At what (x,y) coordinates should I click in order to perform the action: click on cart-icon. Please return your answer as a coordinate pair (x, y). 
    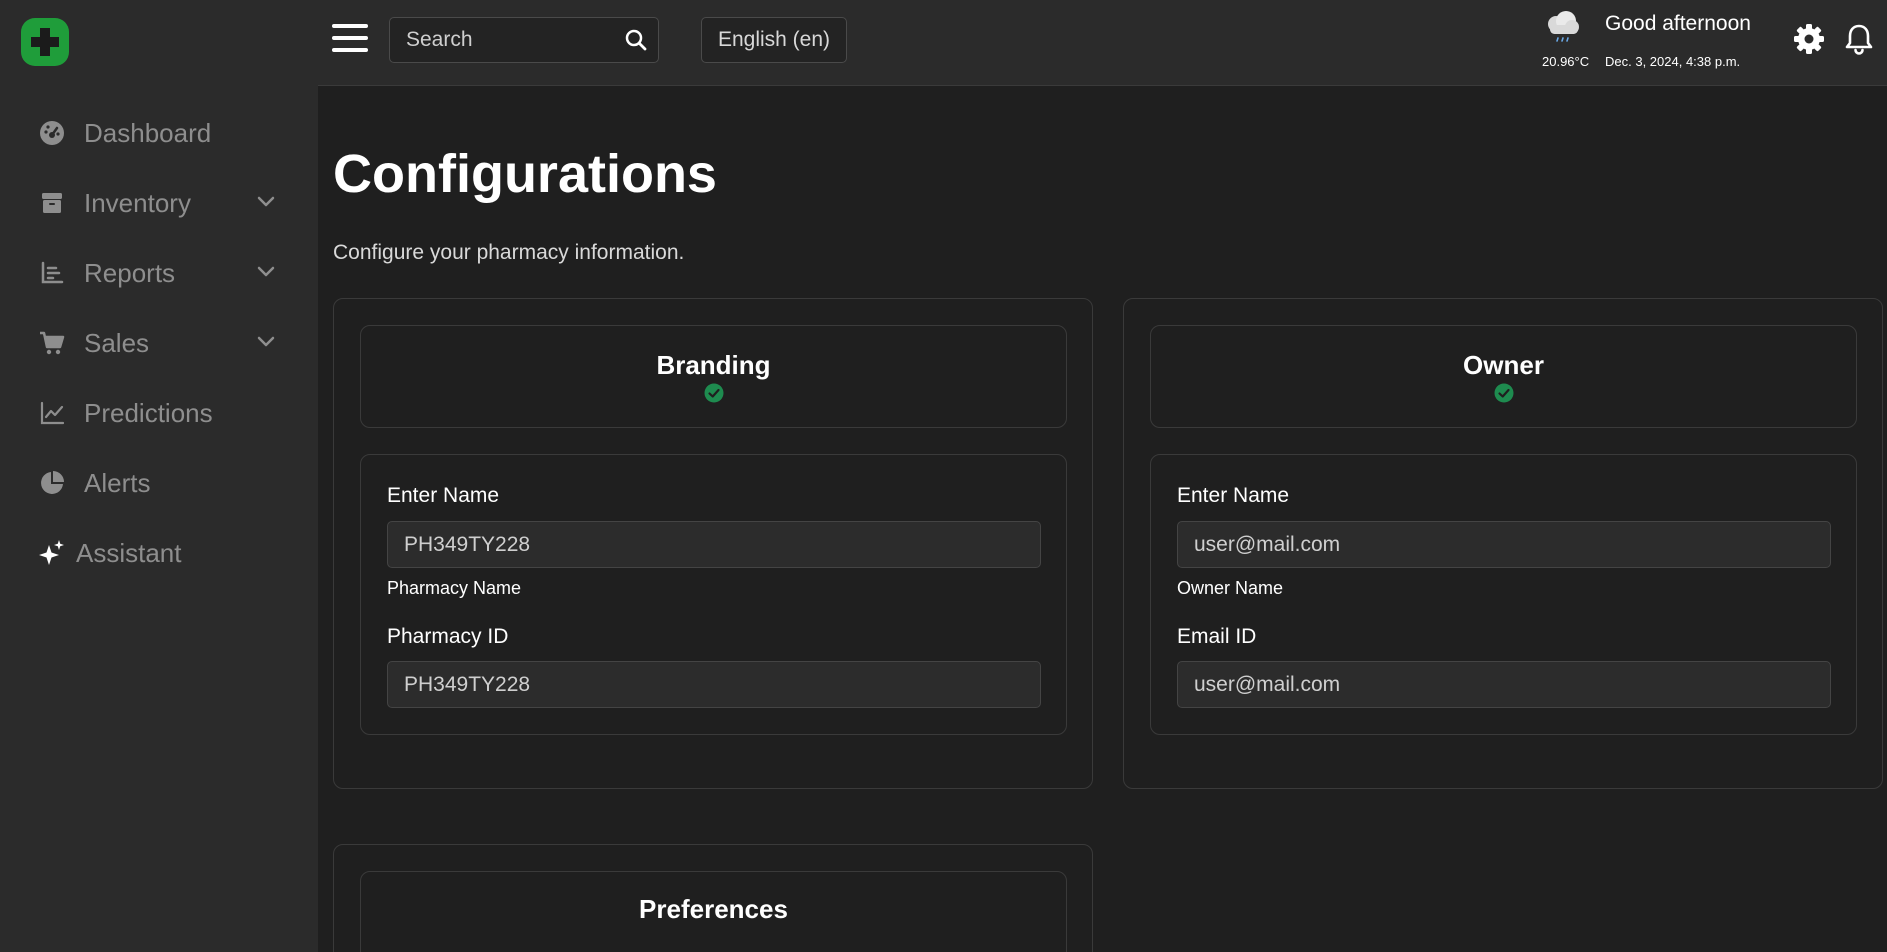
    Looking at the image, I should click on (52, 343).